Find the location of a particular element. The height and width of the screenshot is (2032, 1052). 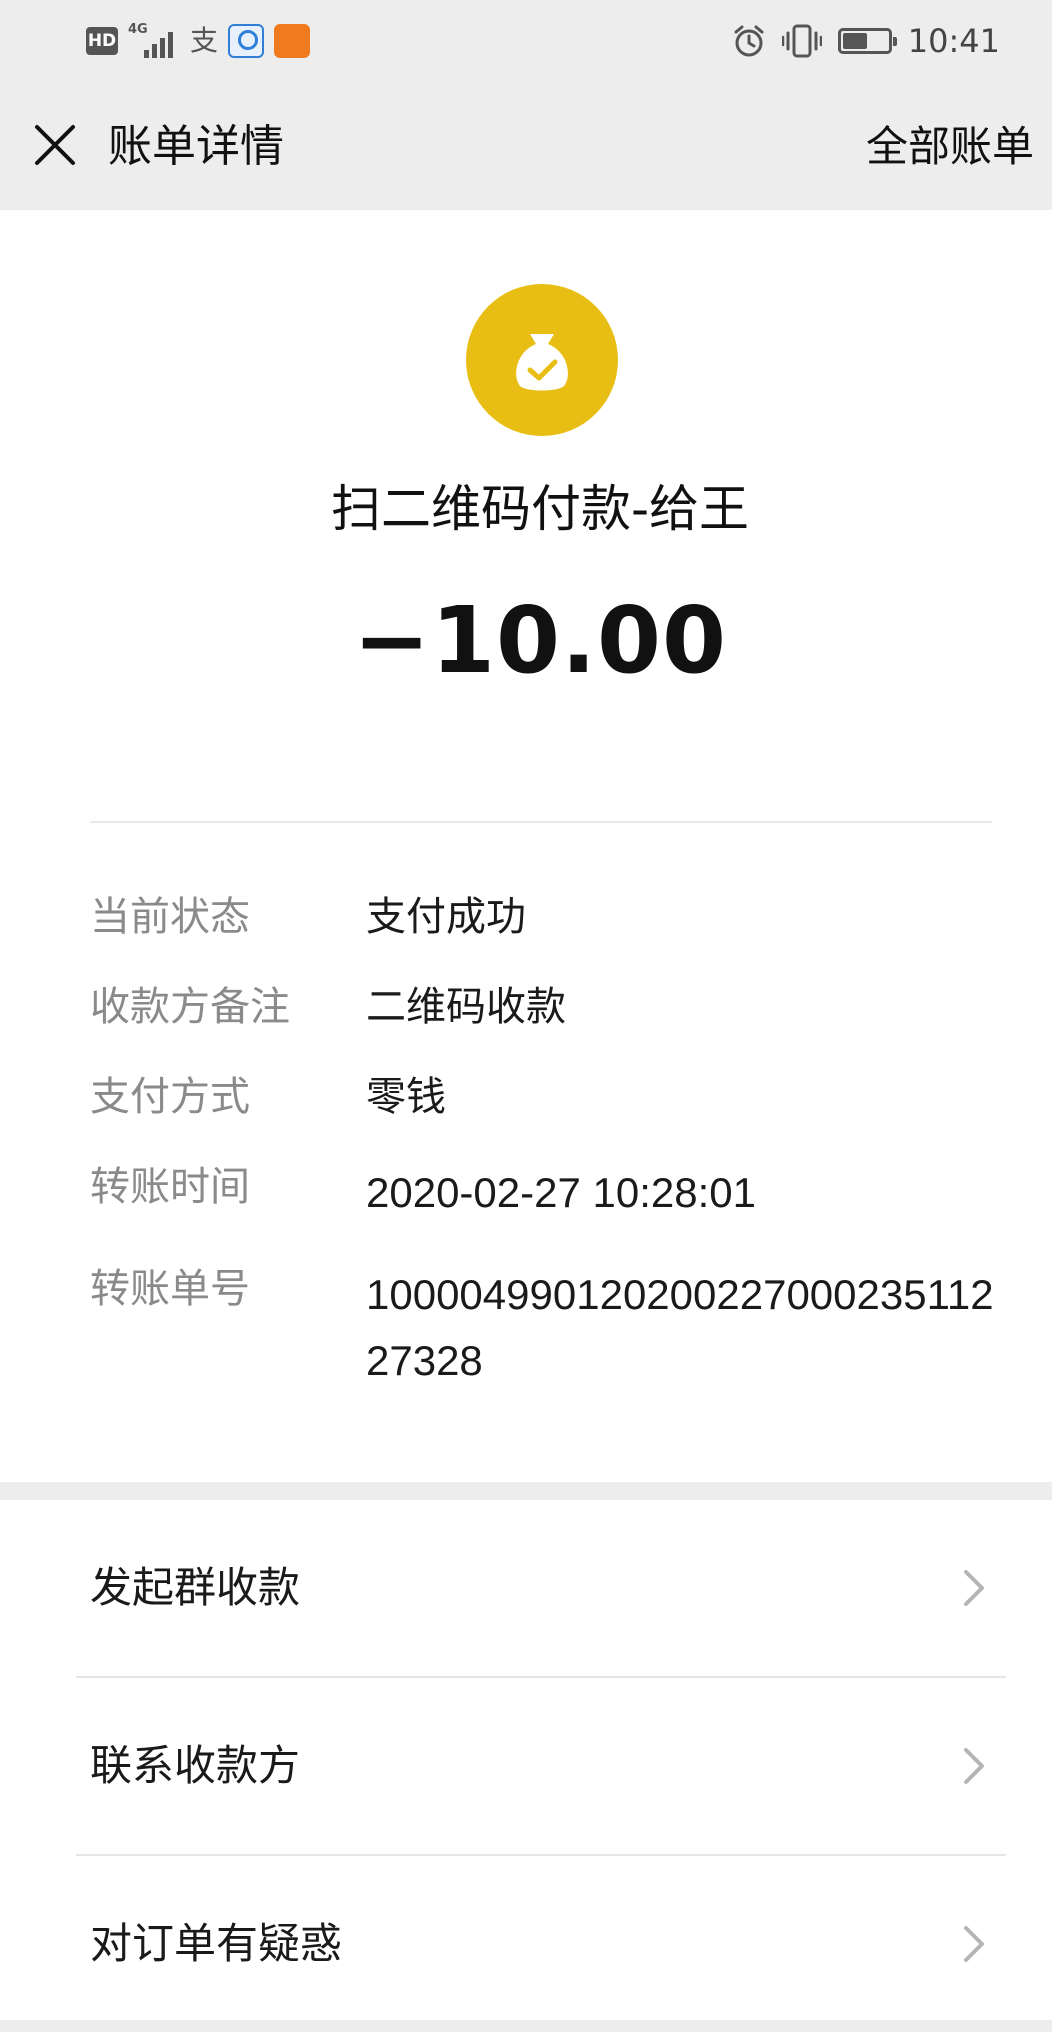

detail-label: 支付方式 is located at coordinates (170, 1097).